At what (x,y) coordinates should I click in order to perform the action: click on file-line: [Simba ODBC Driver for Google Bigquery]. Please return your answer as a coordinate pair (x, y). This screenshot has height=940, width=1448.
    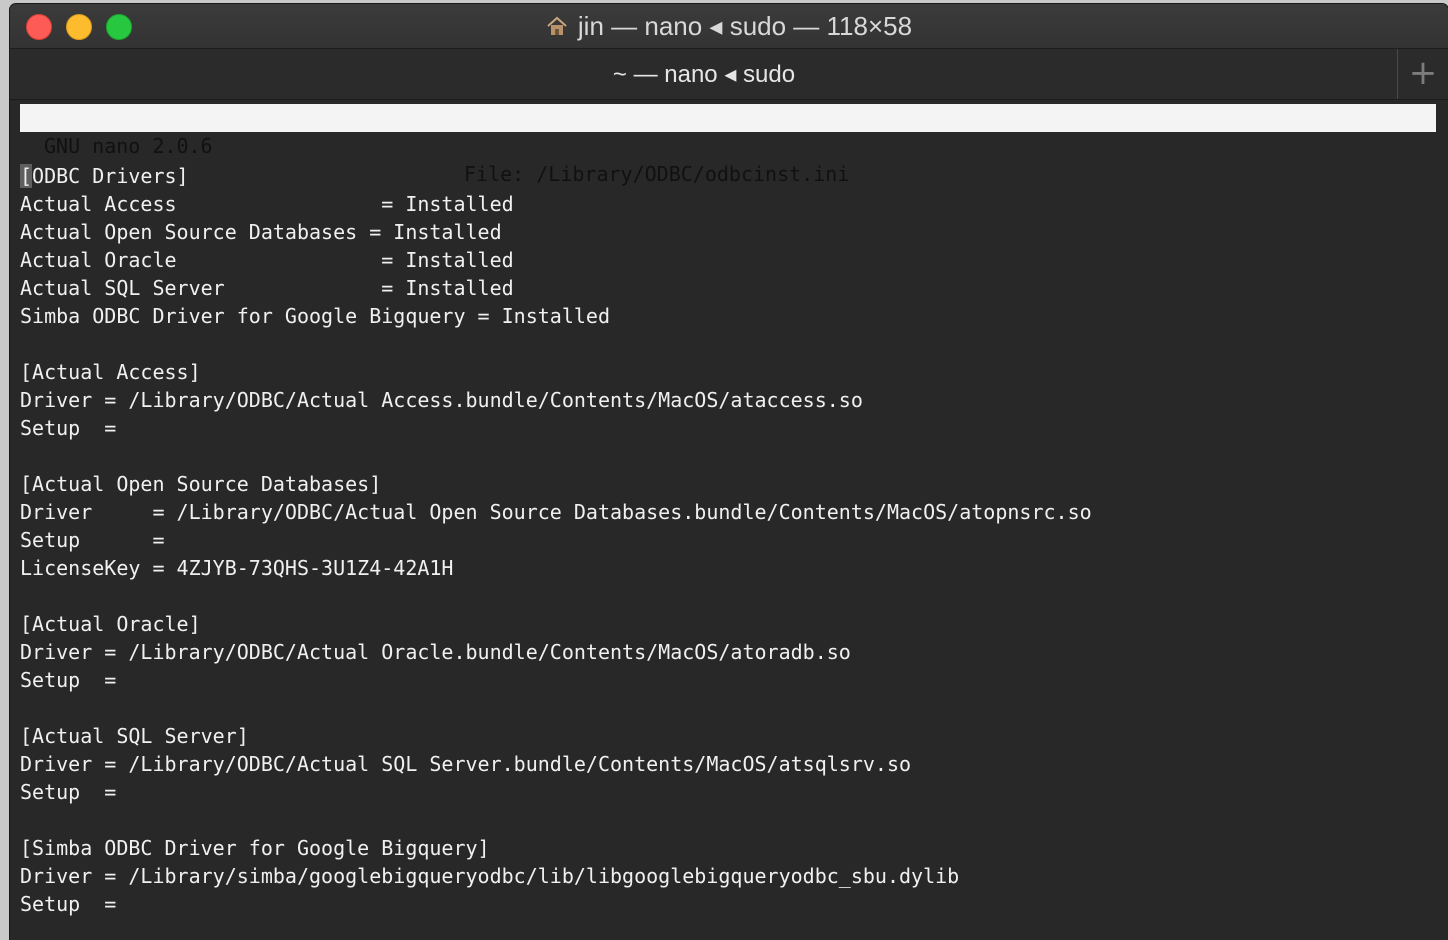
    Looking at the image, I should click on (556, 848).